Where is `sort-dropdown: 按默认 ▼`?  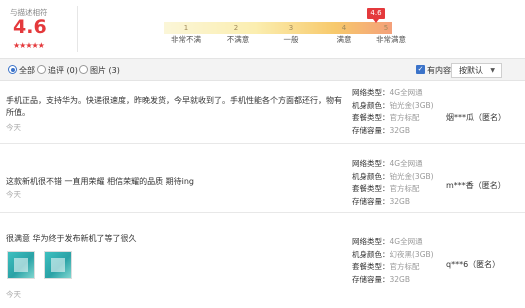 sort-dropdown: 按默认 ▼ is located at coordinates (476, 70).